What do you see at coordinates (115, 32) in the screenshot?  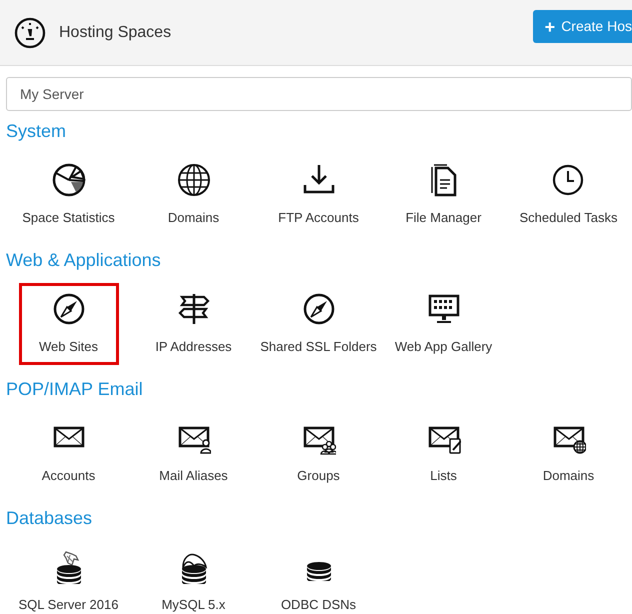 I see `page-title: Hosting Spaces` at bounding box center [115, 32].